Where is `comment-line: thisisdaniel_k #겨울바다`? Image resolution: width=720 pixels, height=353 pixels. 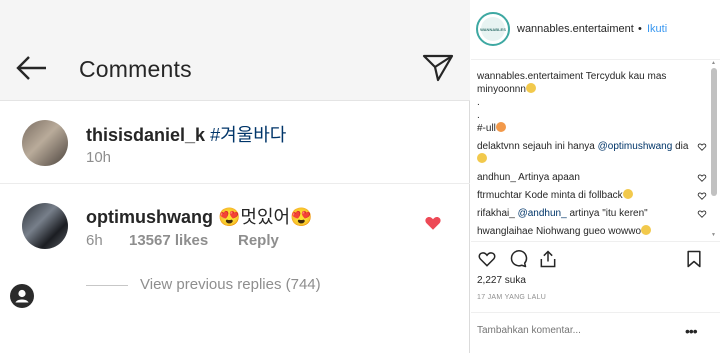 comment-line: thisisdaniel_k #겨울바다 is located at coordinates (186, 134).